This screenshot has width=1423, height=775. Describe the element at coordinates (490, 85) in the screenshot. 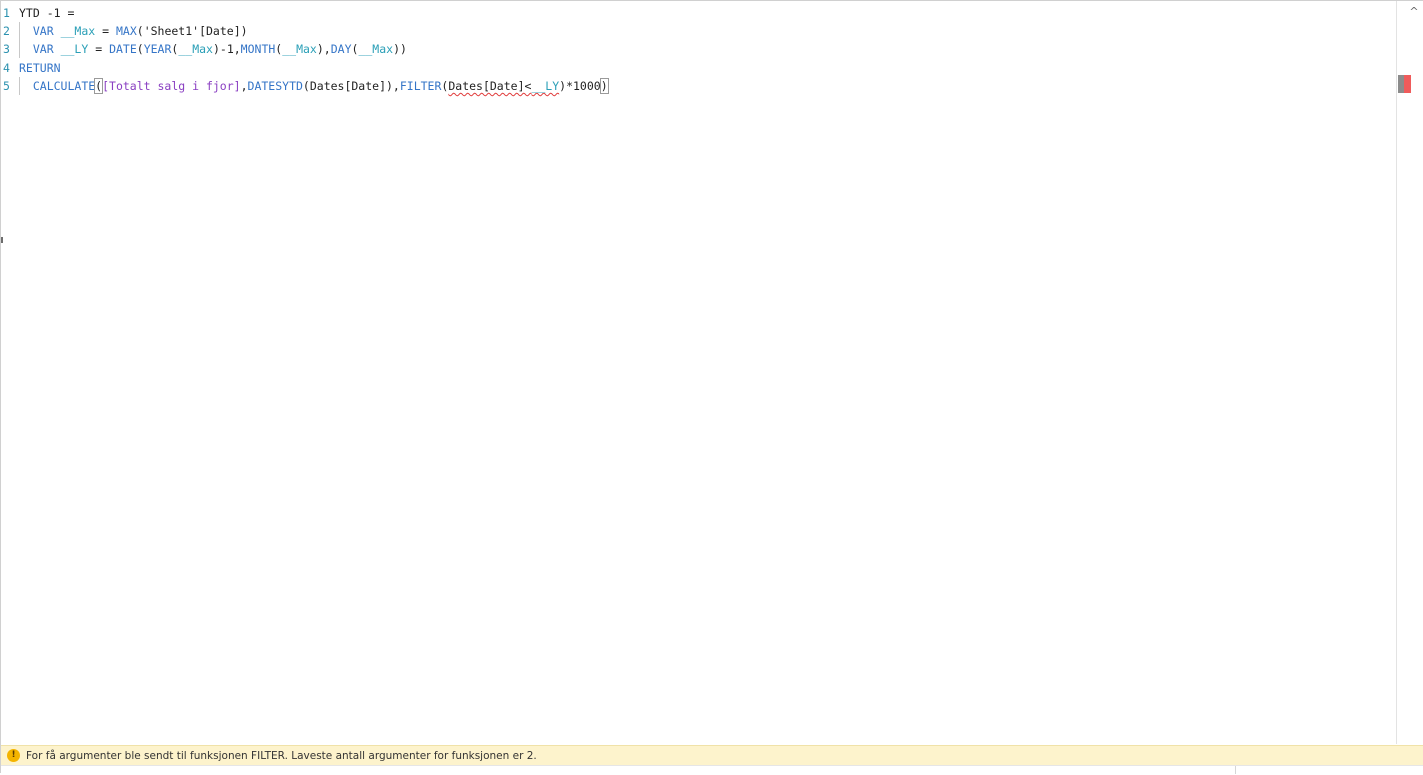

I see `code-token: Dates[Date]<` at that location.